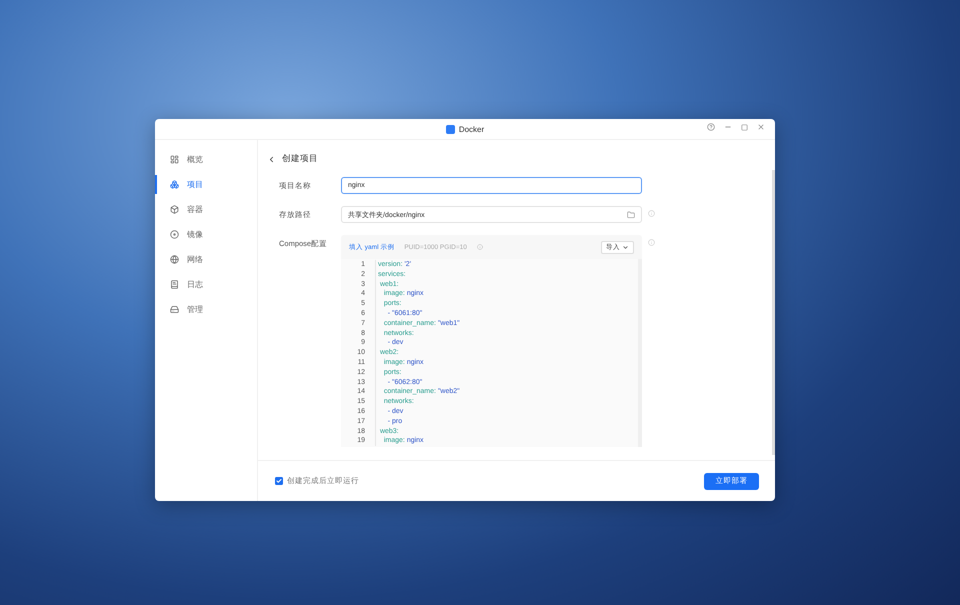 The image size is (960, 605). Describe the element at coordinates (174, 159) in the screenshot. I see `overview-icon` at that location.